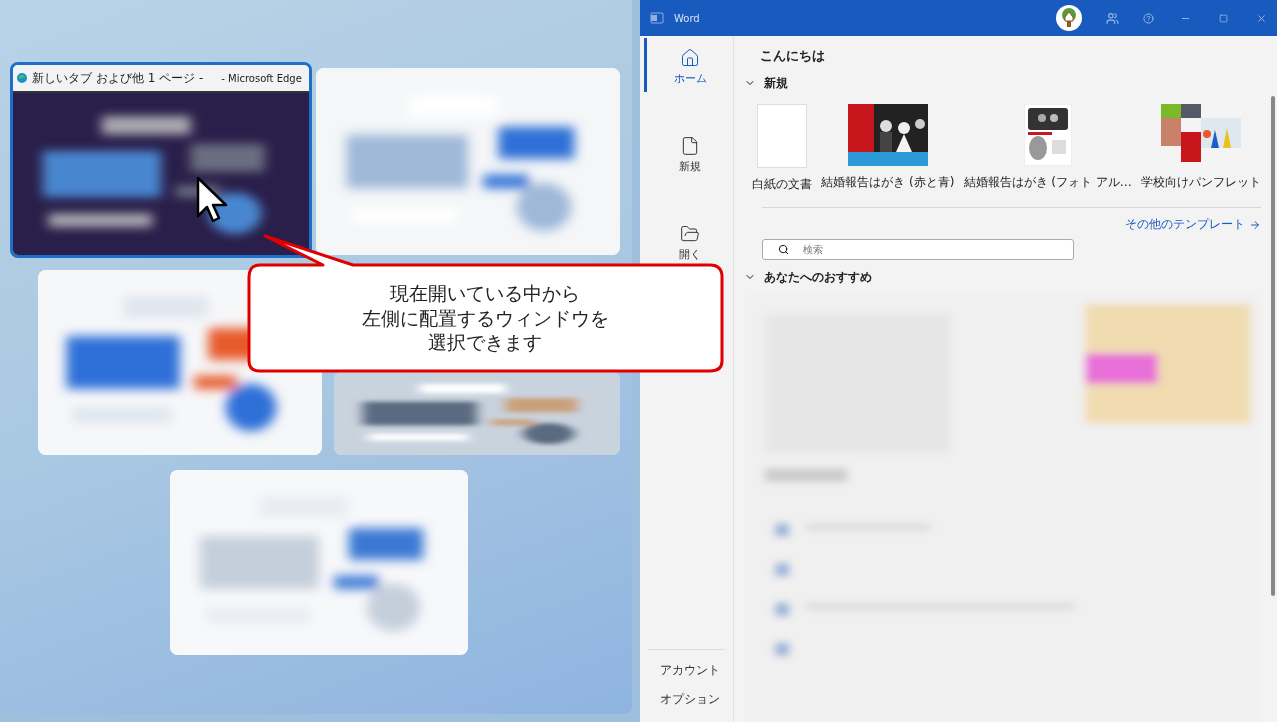  I want to click on nav-link: アカウント, so click(686, 670).